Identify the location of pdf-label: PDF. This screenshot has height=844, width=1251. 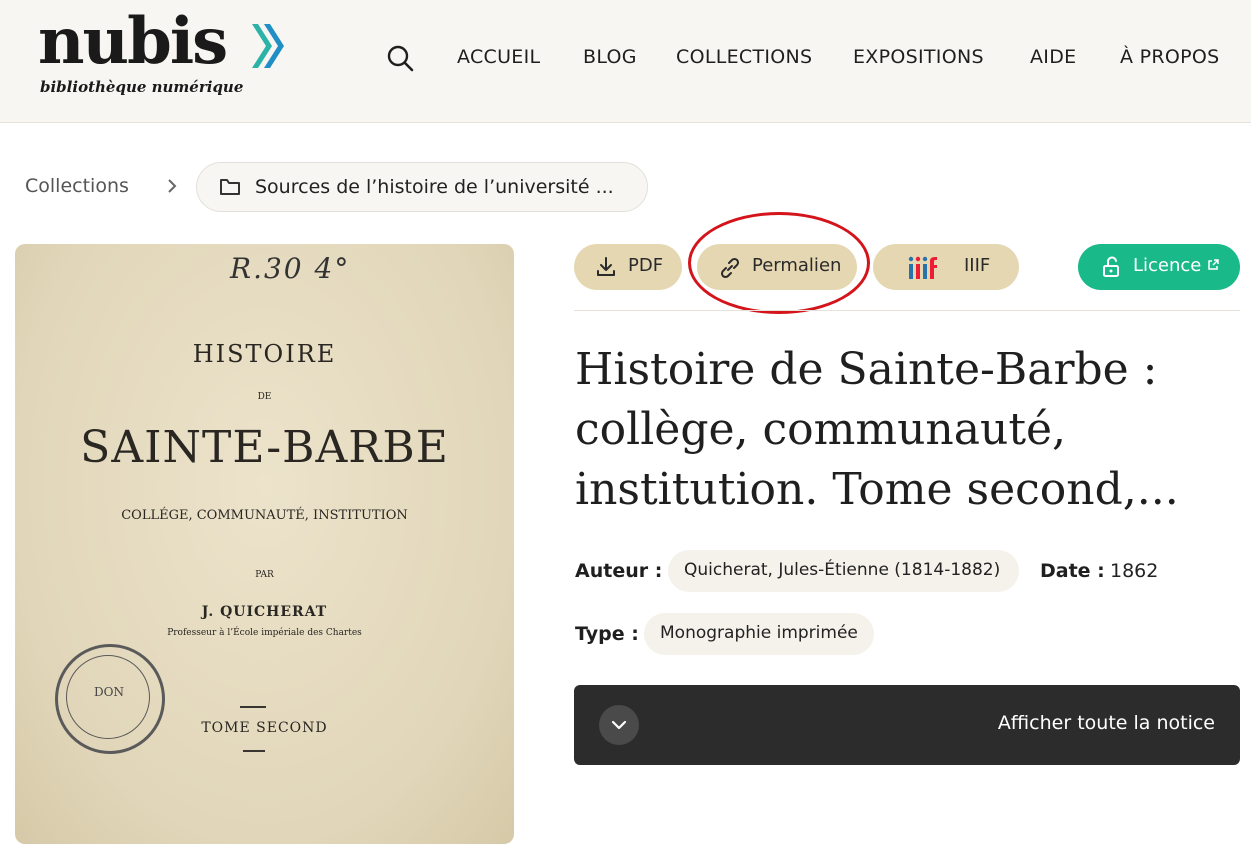
(646, 265).